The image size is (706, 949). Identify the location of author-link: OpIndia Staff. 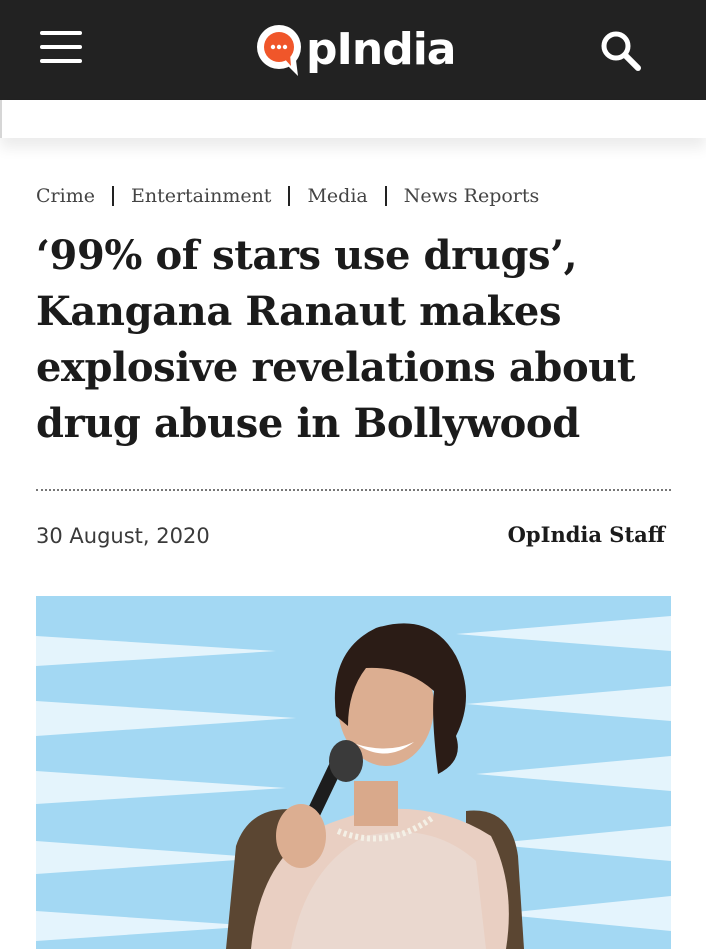
(586, 534).